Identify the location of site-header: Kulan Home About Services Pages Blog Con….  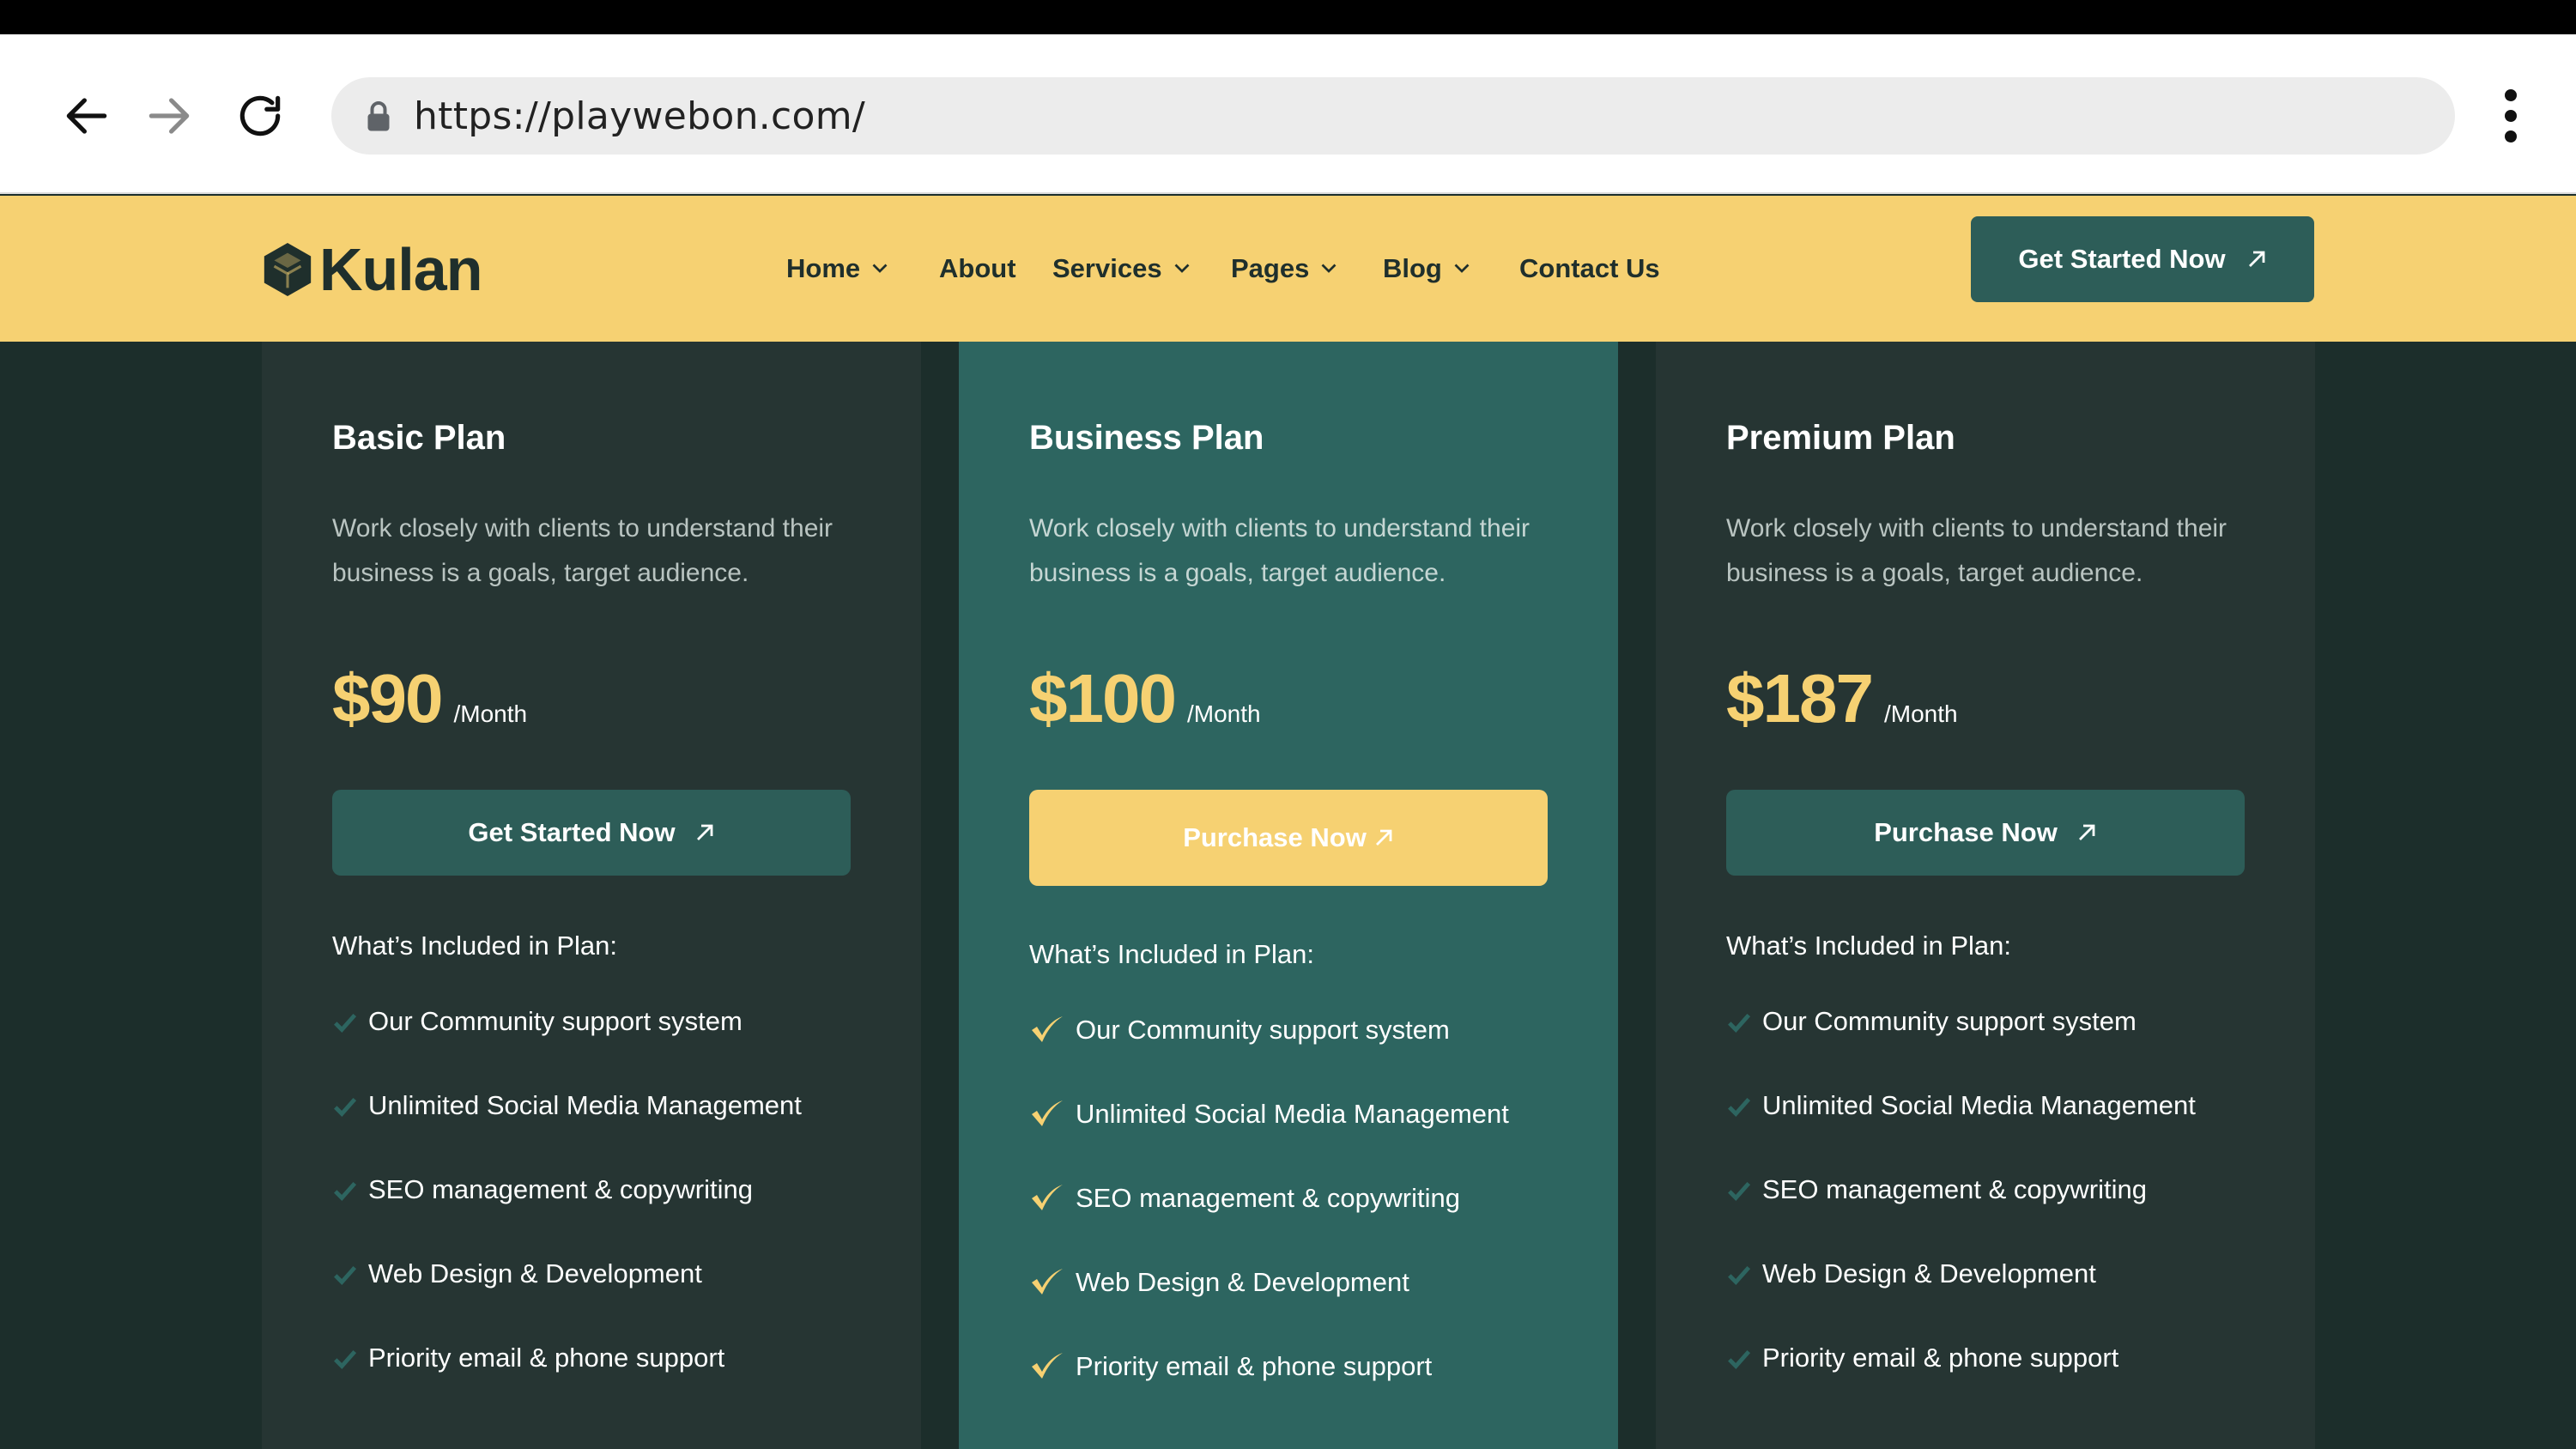
(1288, 269).